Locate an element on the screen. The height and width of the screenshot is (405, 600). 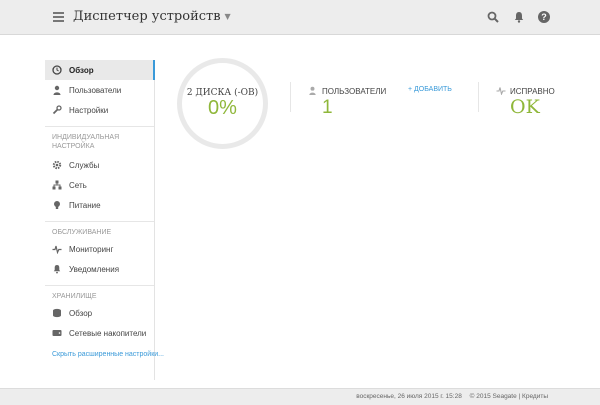
footer-datetime: воскресенье, 26 июля 2015 г. 15:28 is located at coordinates (409, 396).